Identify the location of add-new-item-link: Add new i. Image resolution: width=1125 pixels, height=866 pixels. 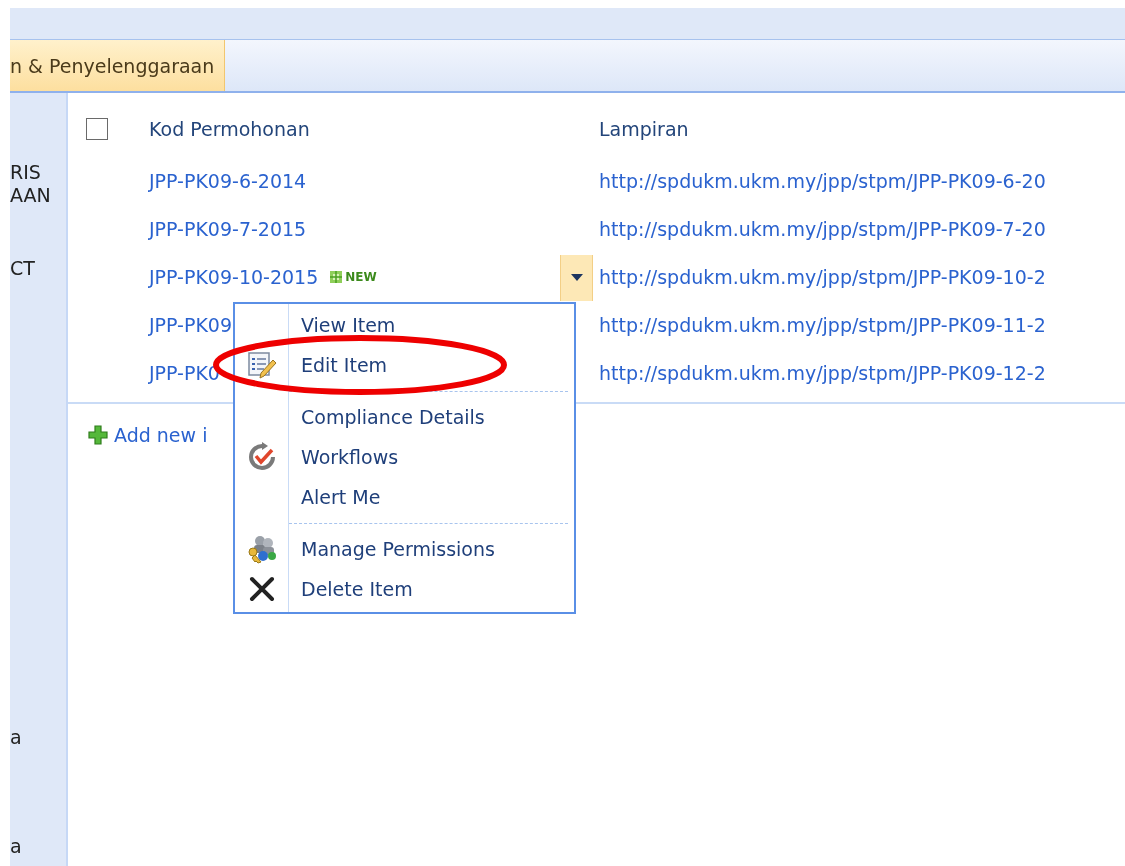
(161, 435).